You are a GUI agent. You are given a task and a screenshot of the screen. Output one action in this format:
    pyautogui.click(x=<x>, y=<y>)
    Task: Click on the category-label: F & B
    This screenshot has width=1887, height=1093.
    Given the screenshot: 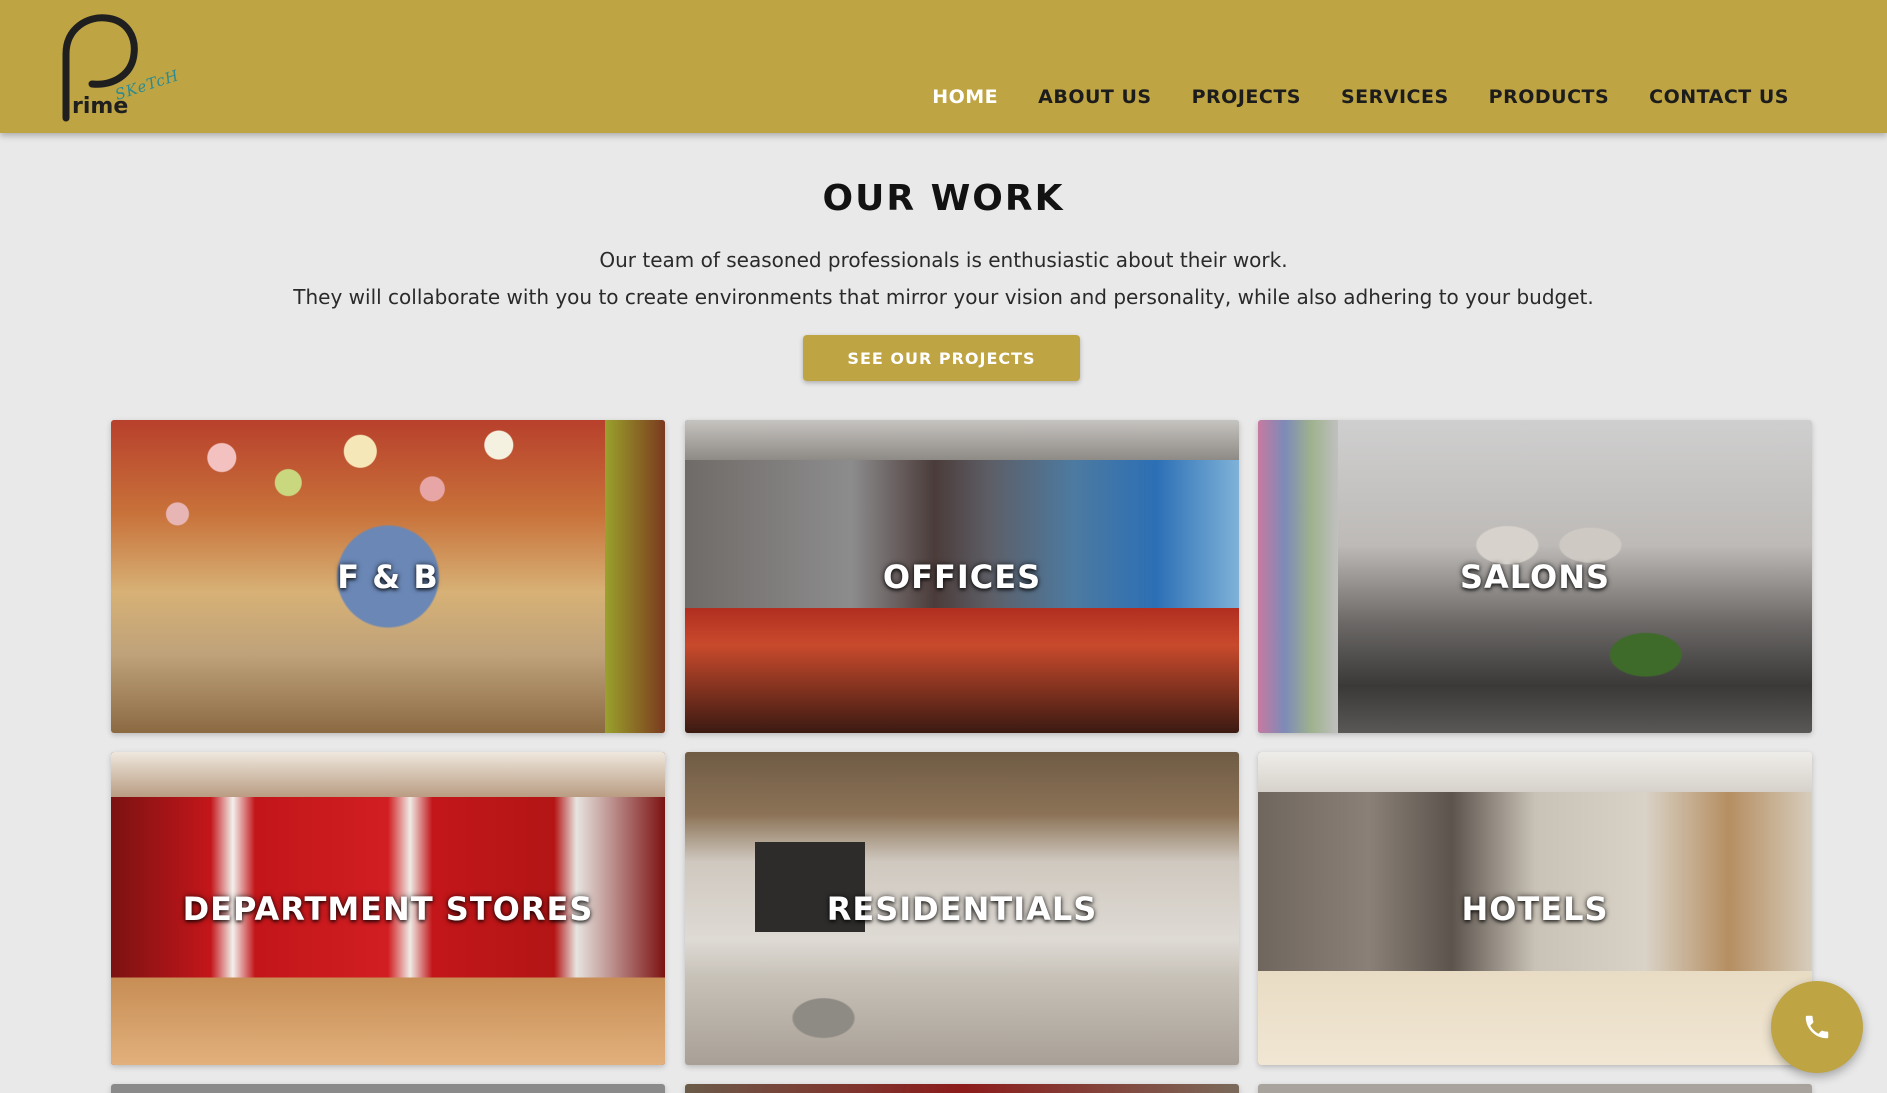 What is the action you would take?
    pyautogui.click(x=388, y=576)
    